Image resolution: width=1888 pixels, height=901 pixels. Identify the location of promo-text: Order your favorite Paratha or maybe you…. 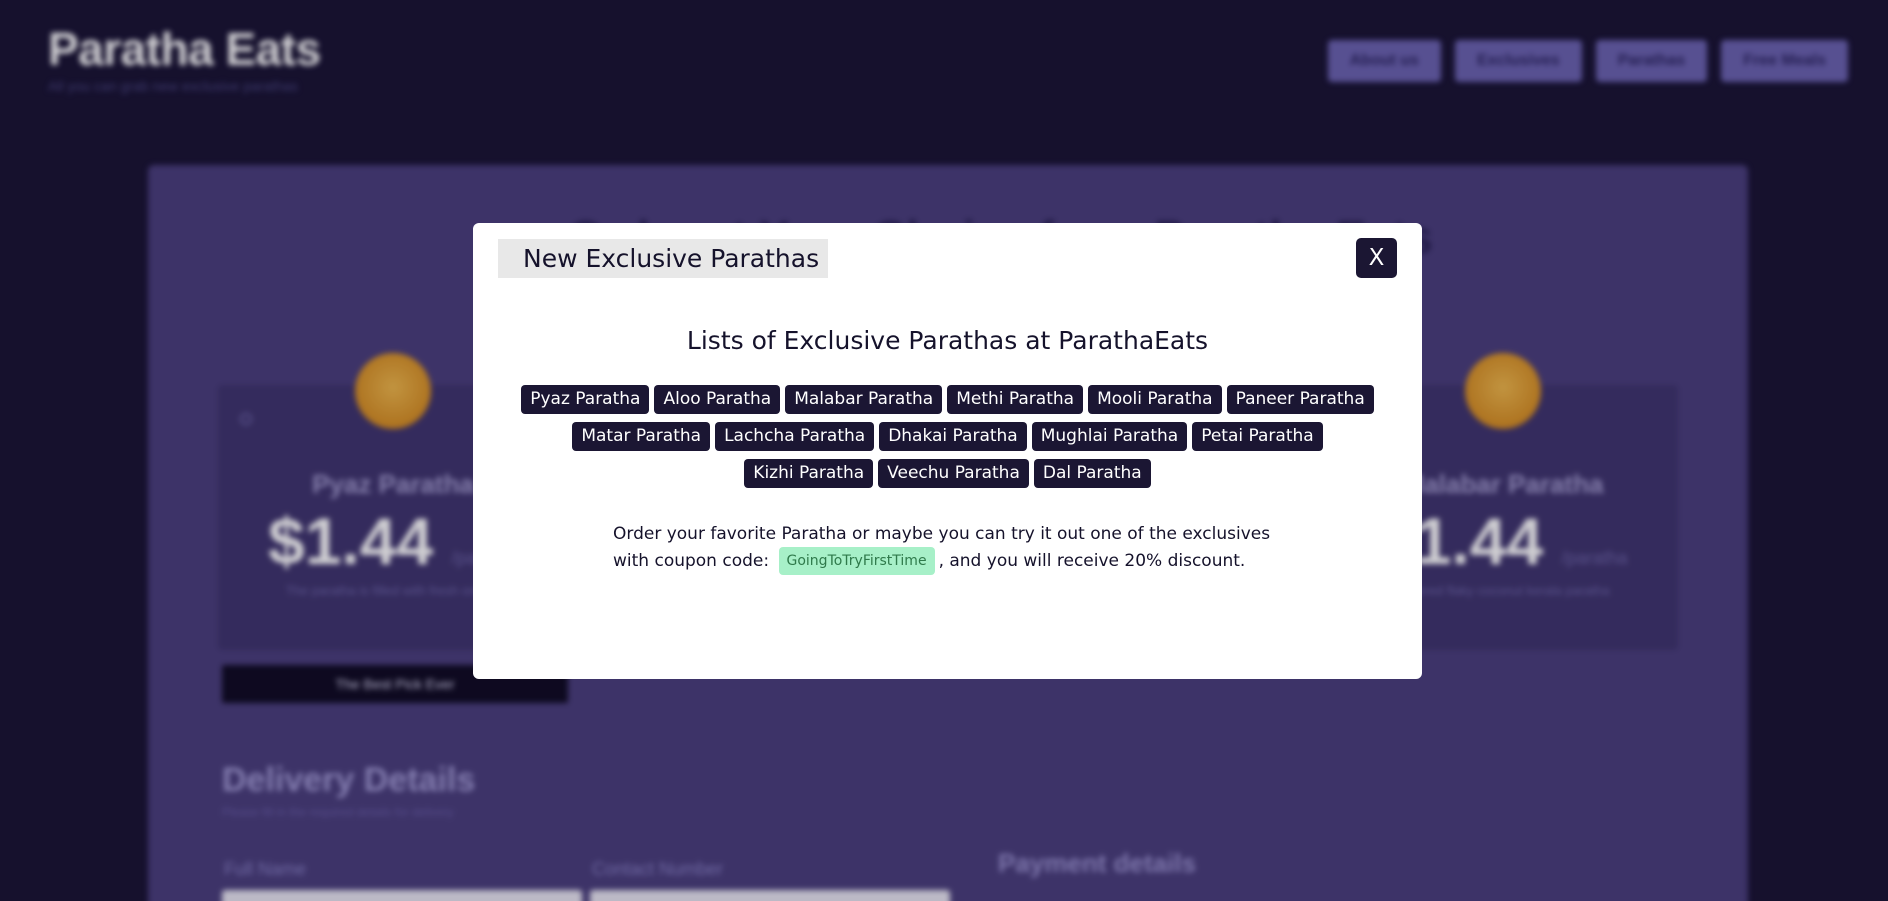
(953, 548).